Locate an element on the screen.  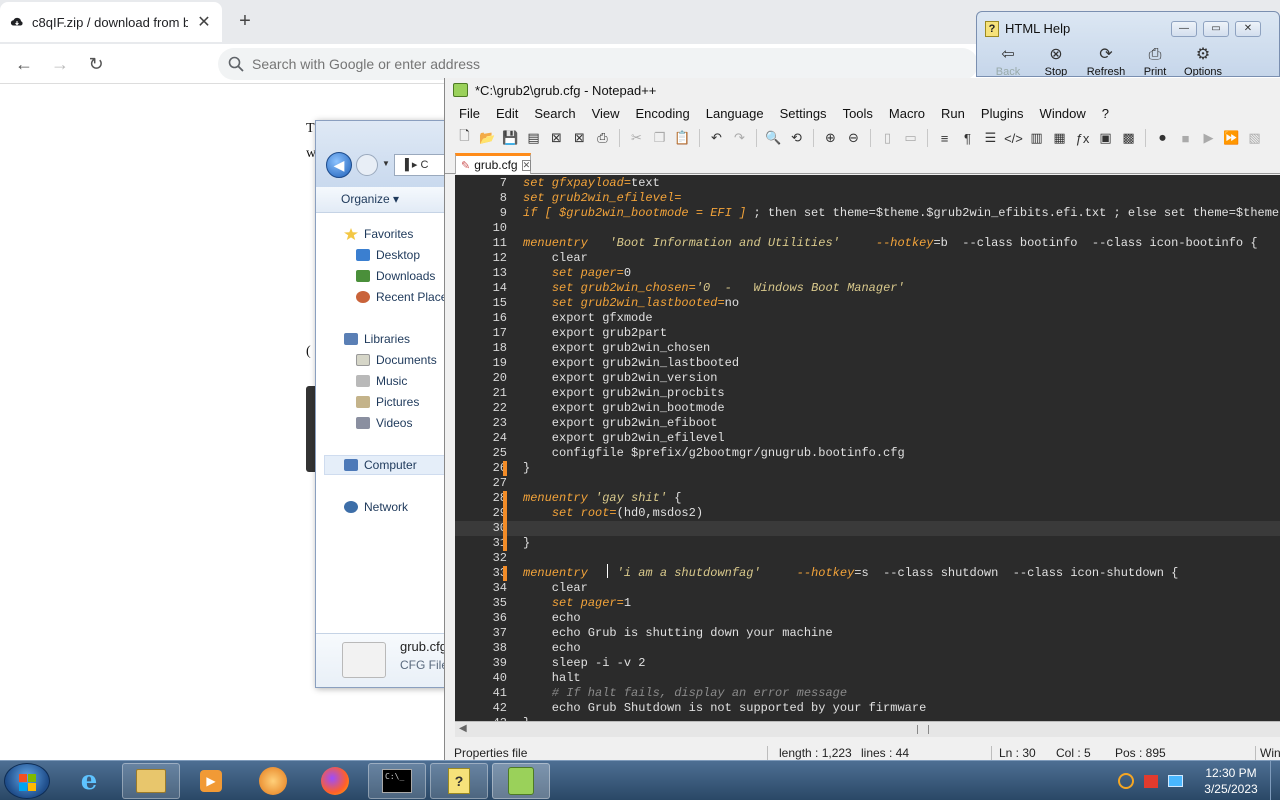
sync-horizontal-icon: ▭ is located at coordinates (910, 138).